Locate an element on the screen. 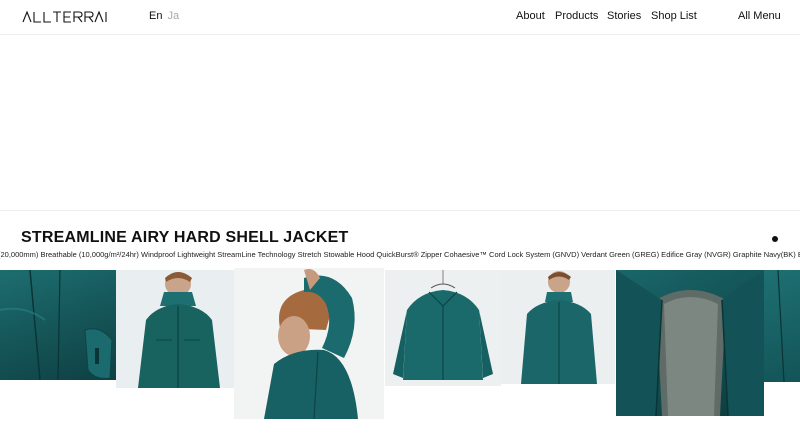 The image size is (800, 438). nav-products-link: Products is located at coordinates (576, 16).